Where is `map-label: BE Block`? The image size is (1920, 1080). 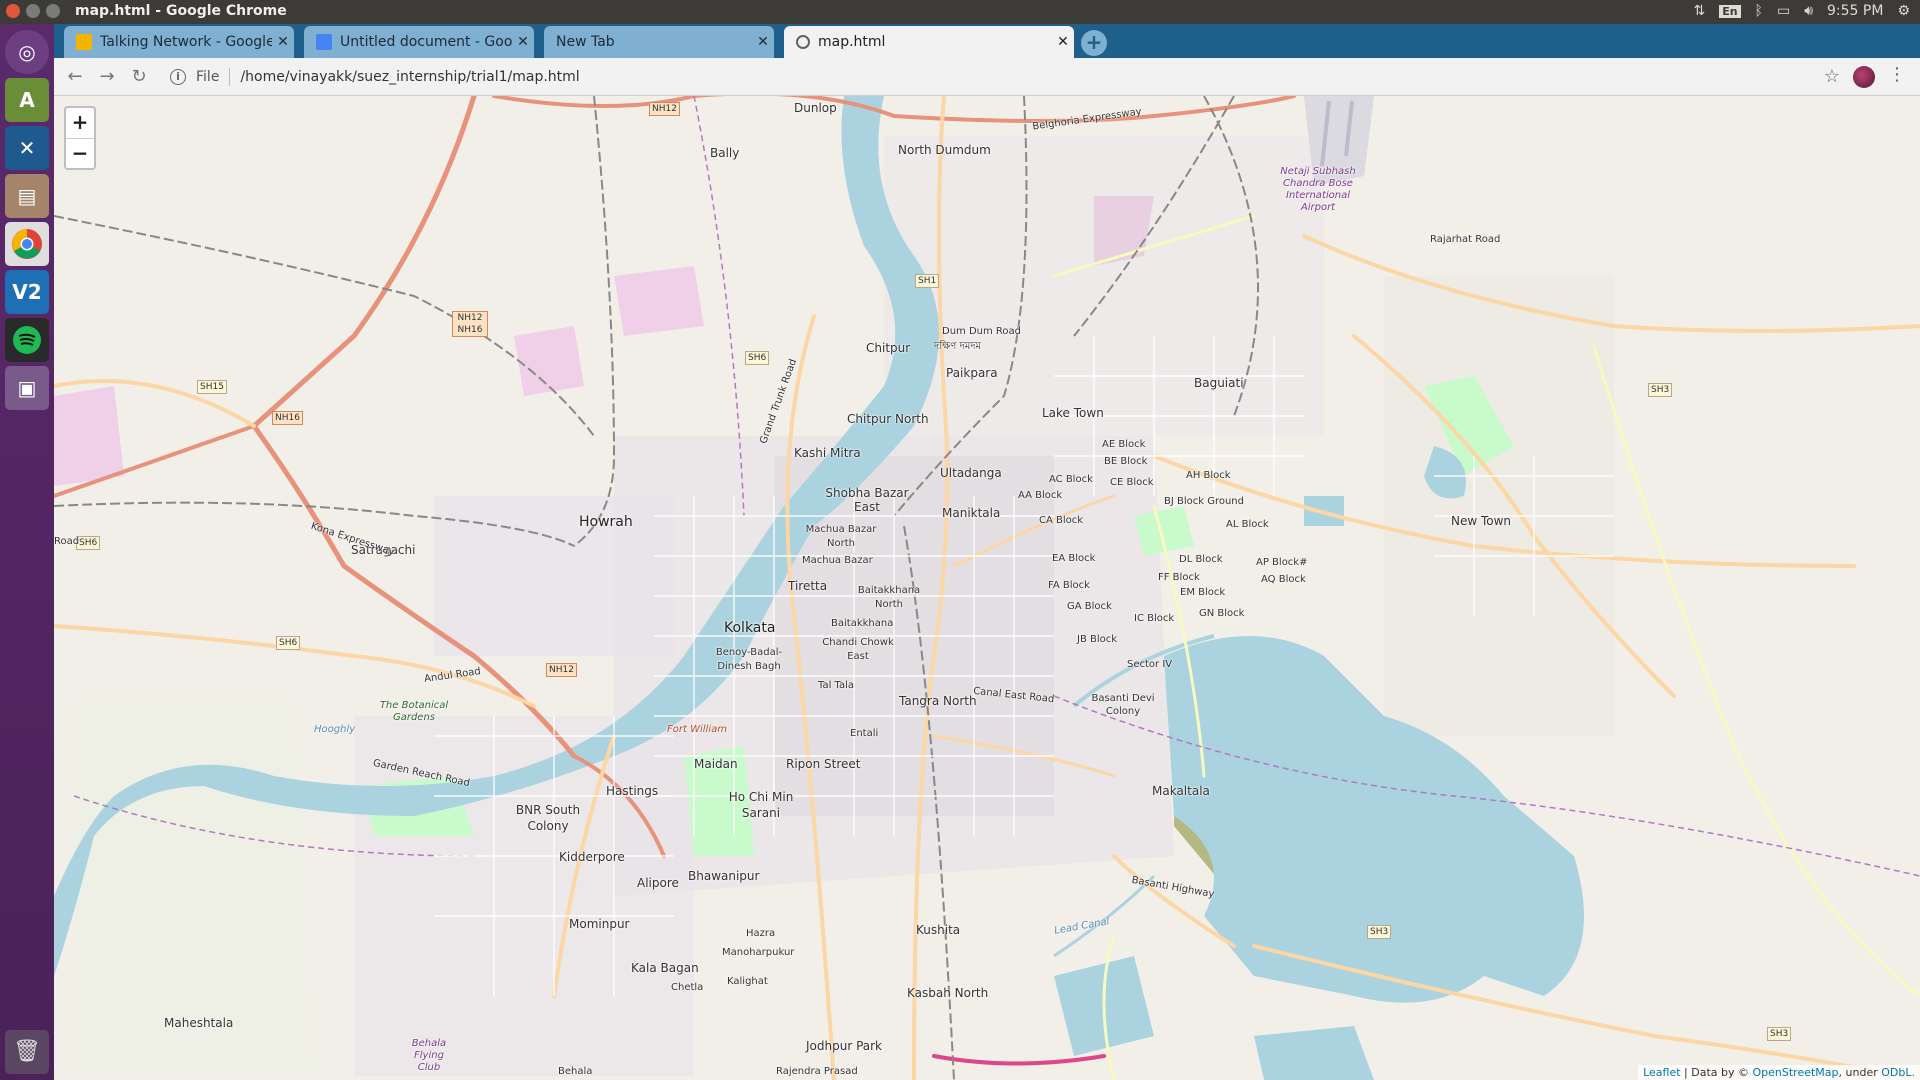 map-label: BE Block is located at coordinates (1126, 461).